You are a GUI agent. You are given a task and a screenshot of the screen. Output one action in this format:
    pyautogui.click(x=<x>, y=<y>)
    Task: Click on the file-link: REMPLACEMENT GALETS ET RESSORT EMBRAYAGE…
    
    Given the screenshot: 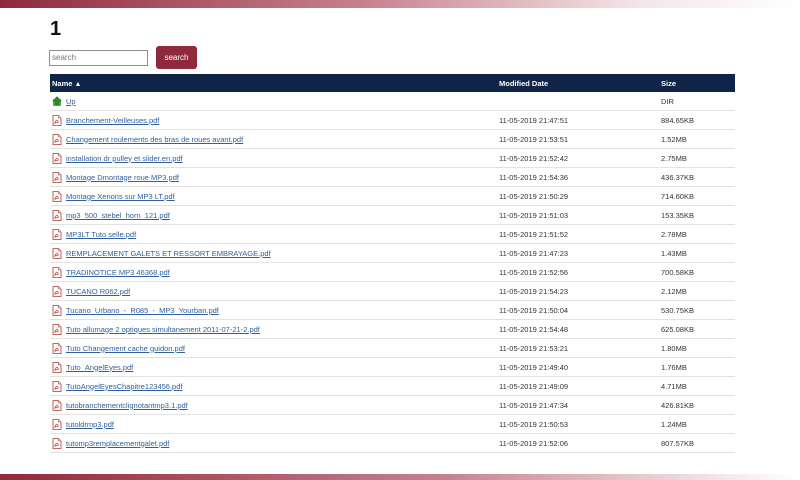 What is the action you would take?
    pyautogui.click(x=168, y=253)
    